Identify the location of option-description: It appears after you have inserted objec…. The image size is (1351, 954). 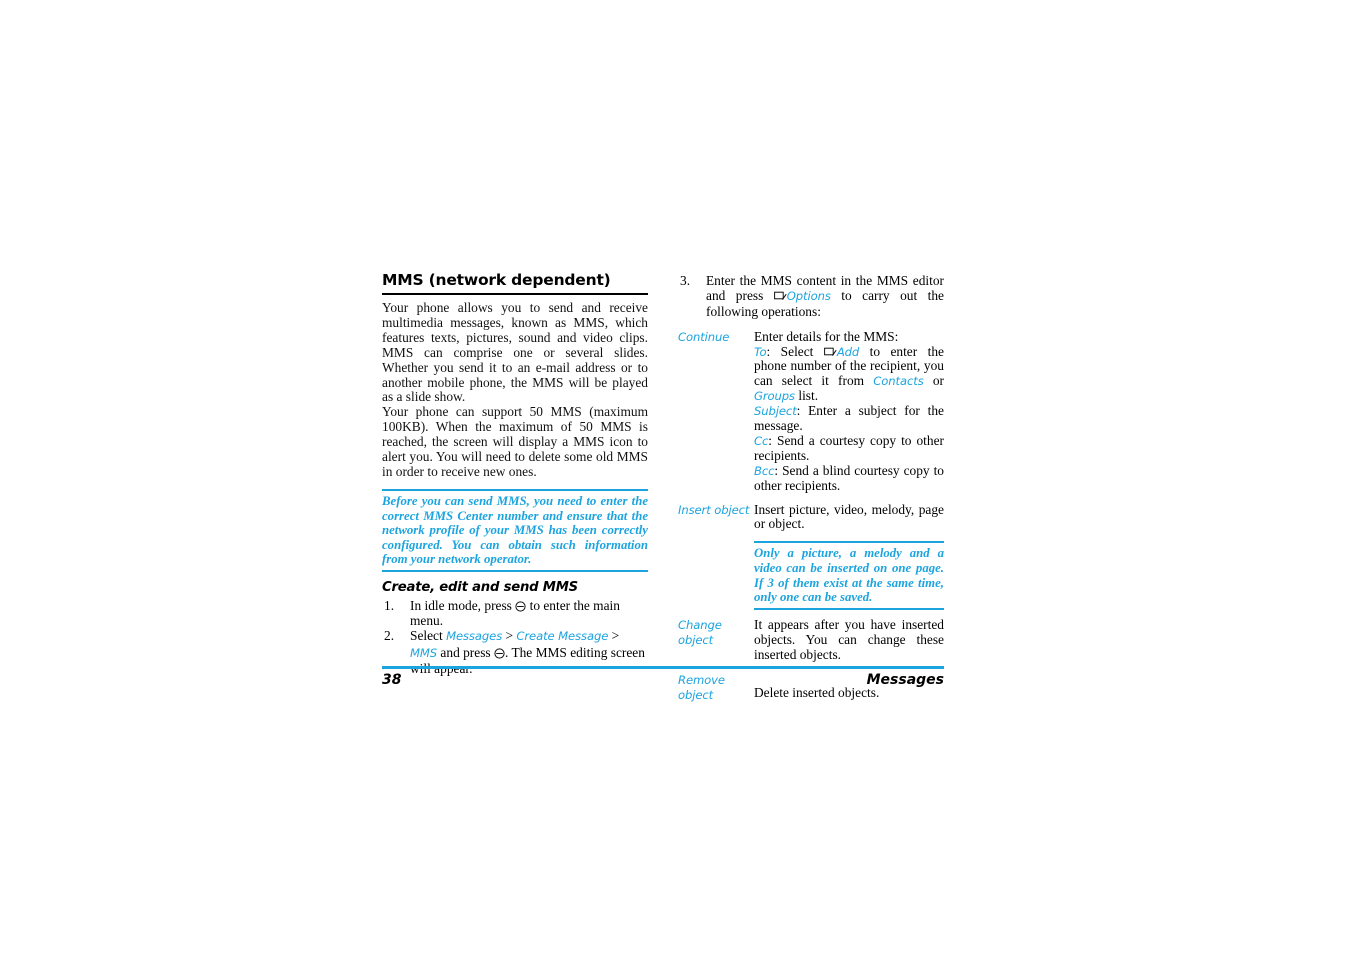
(849, 639).